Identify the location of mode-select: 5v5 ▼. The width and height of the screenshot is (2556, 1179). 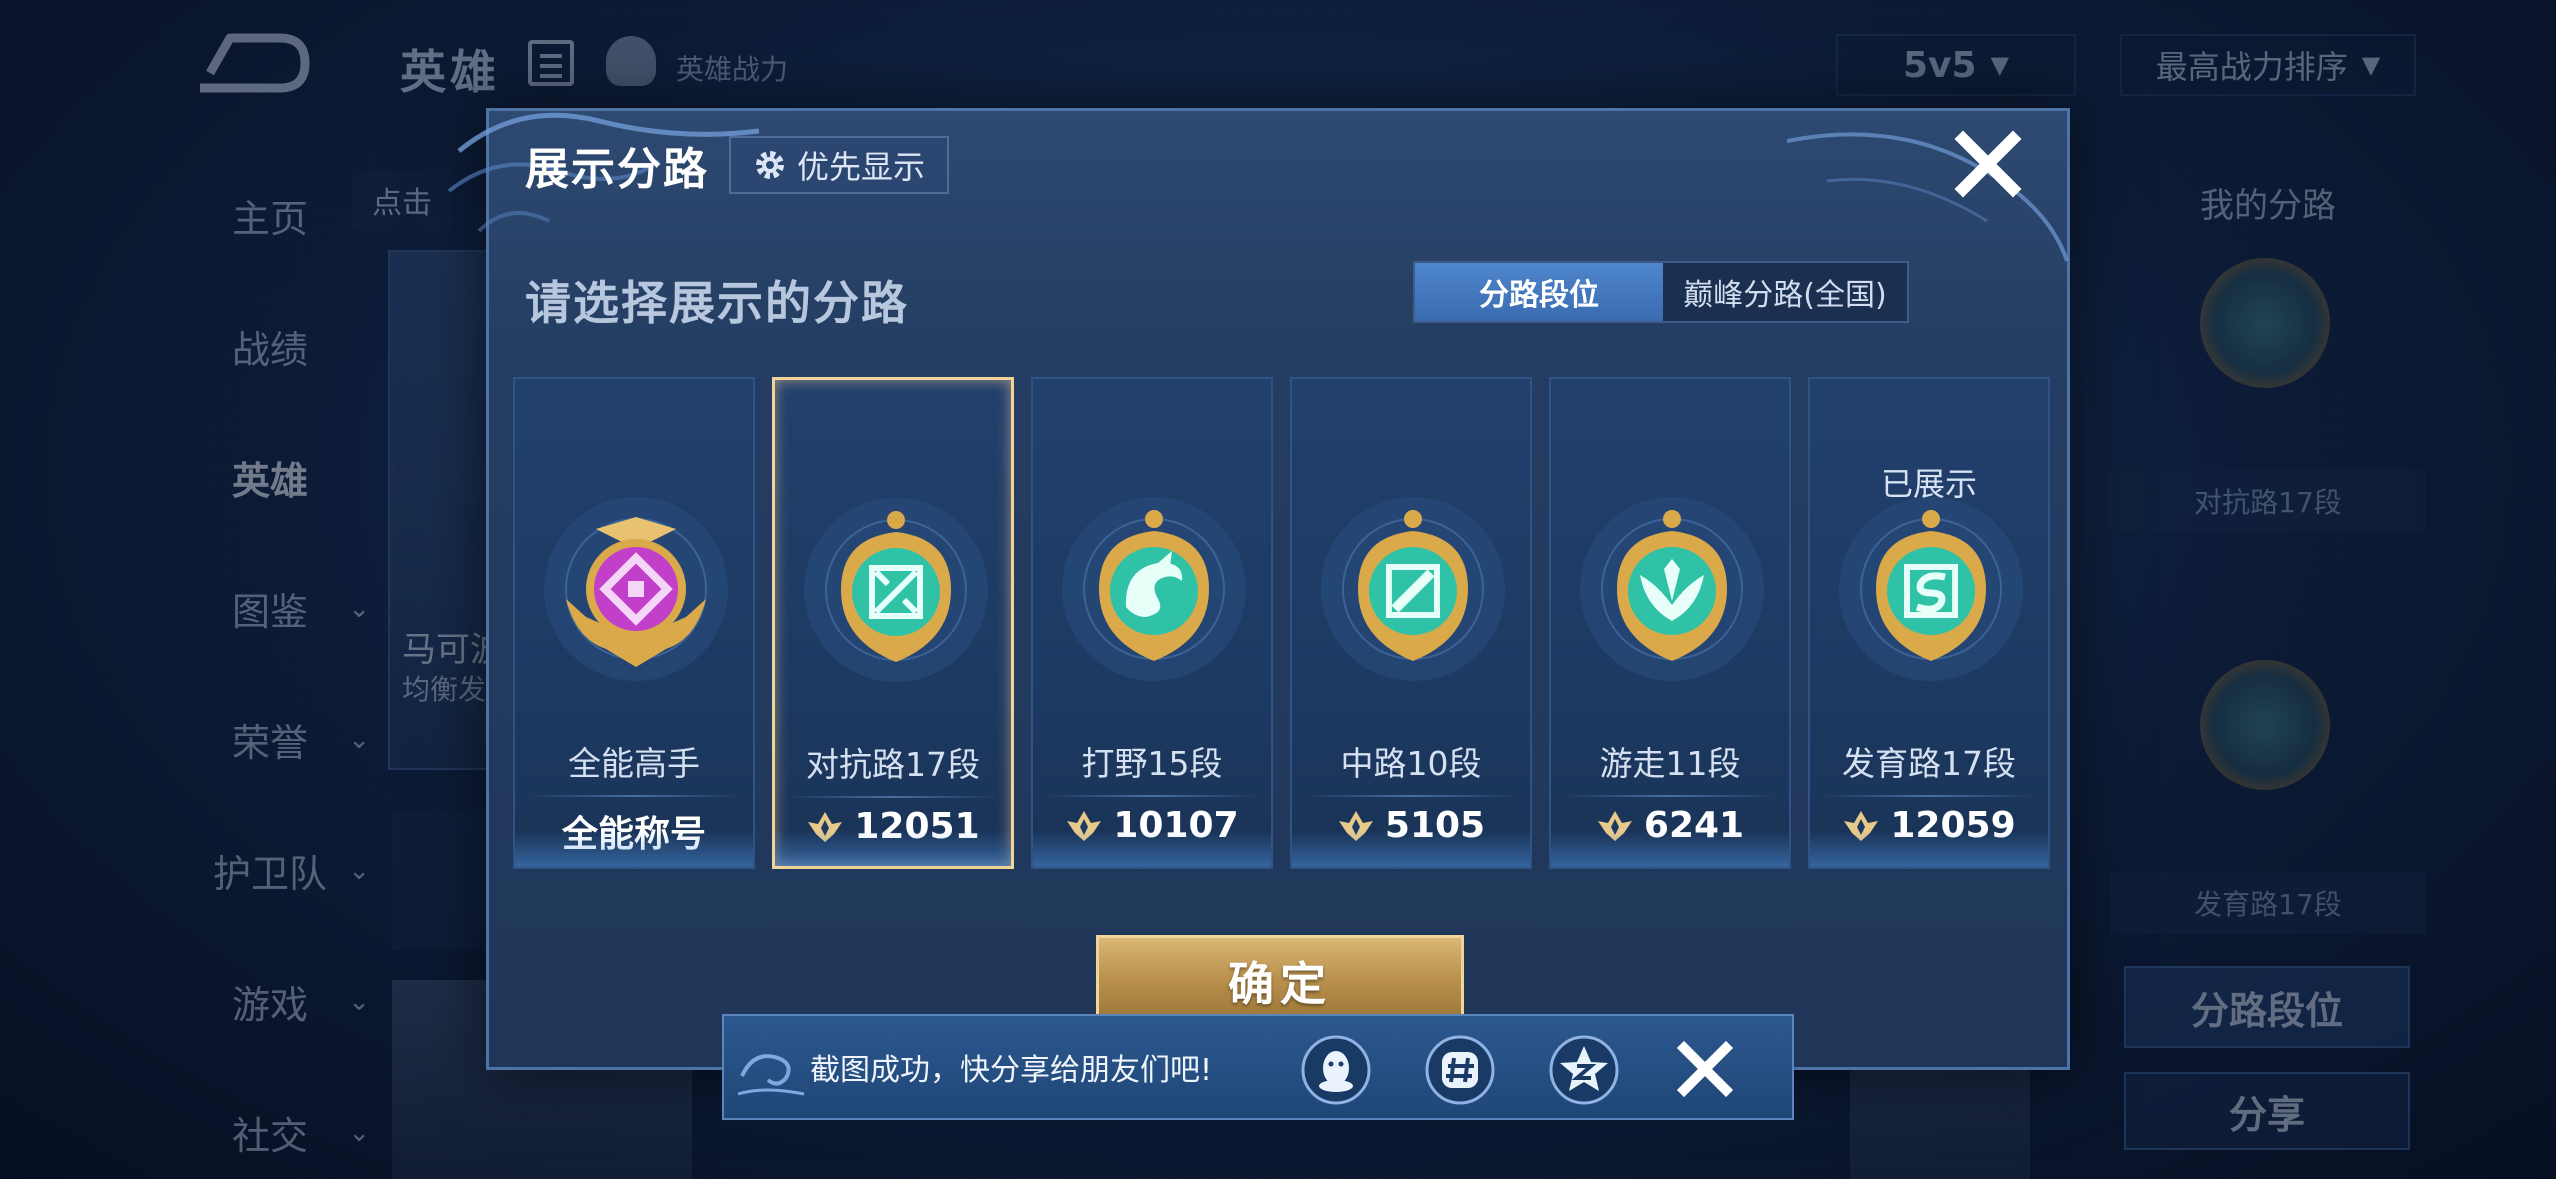
(1956, 65).